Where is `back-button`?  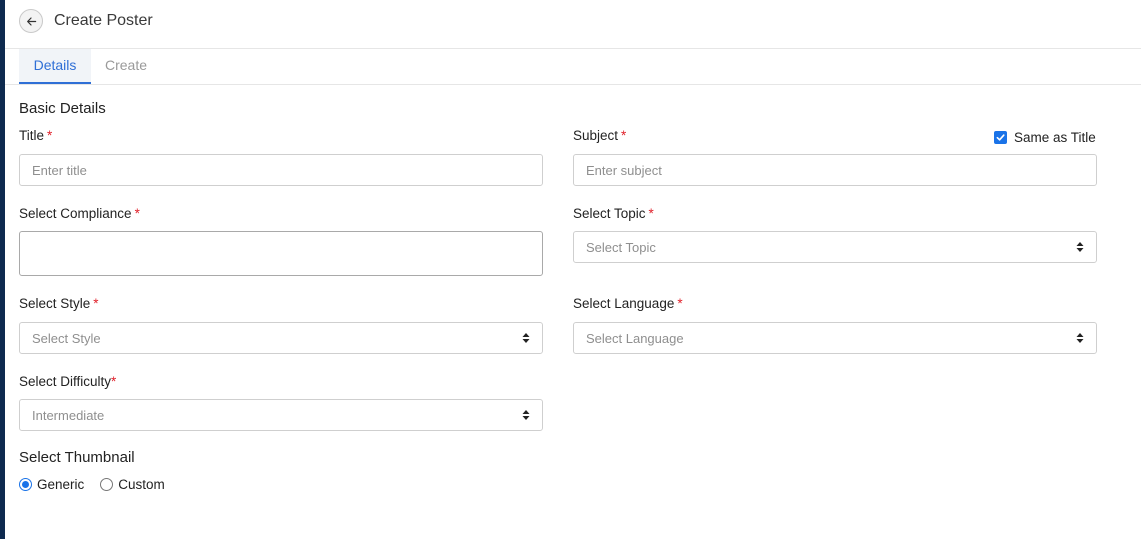
back-button is located at coordinates (31, 21).